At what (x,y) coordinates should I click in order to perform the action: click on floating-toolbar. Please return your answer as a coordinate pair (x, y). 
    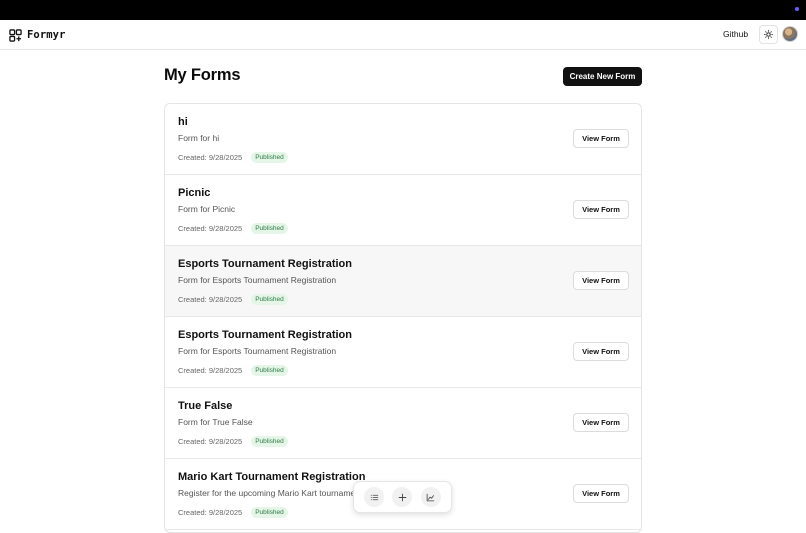
    Looking at the image, I should click on (402, 497).